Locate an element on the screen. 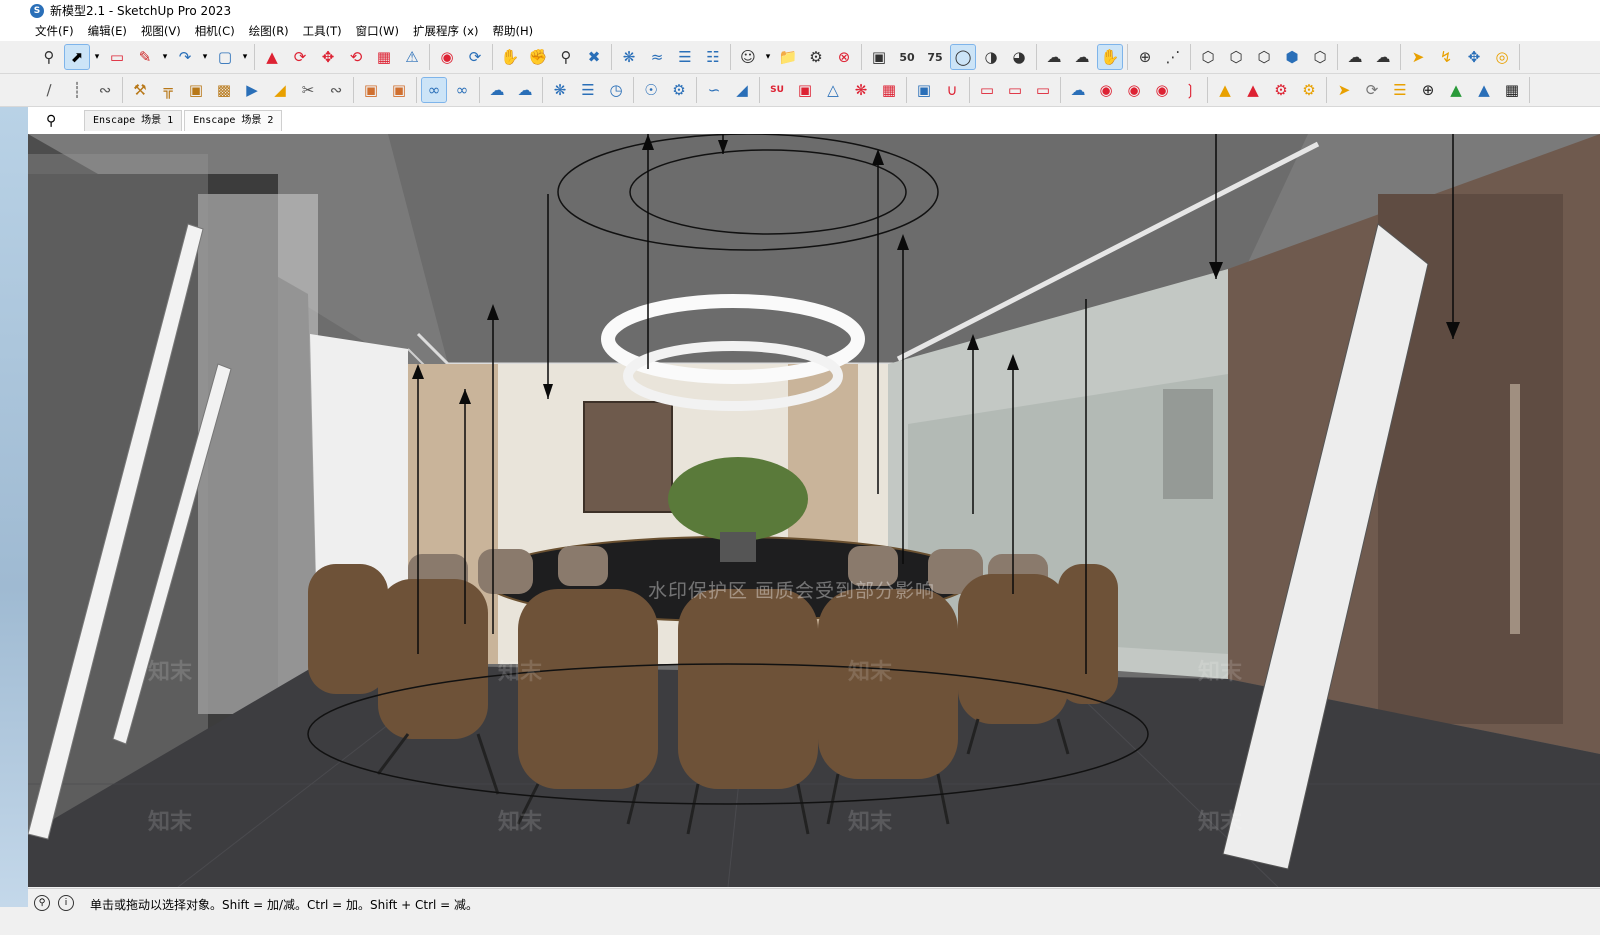 The width and height of the screenshot is (1600, 935). bend-icon: ▭ is located at coordinates (1015, 90).